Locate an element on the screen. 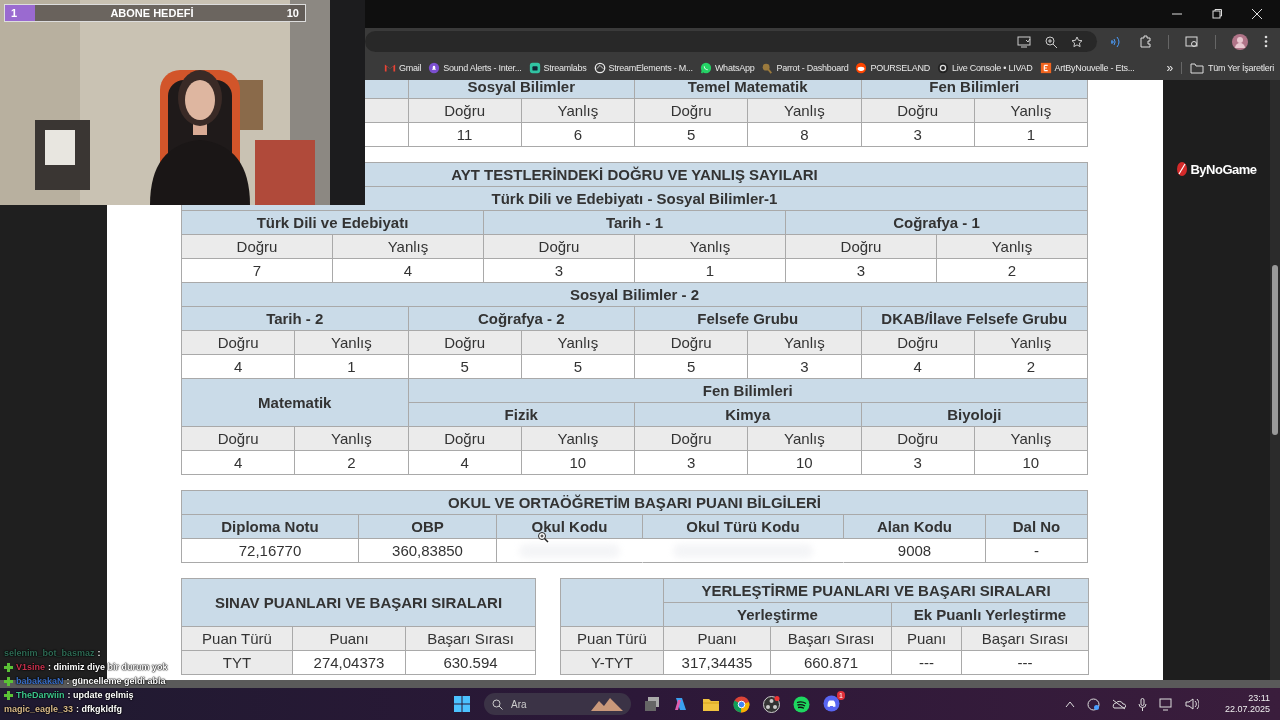 The image size is (1280, 720). chevron-up-icon is located at coordinates (1069, 704).